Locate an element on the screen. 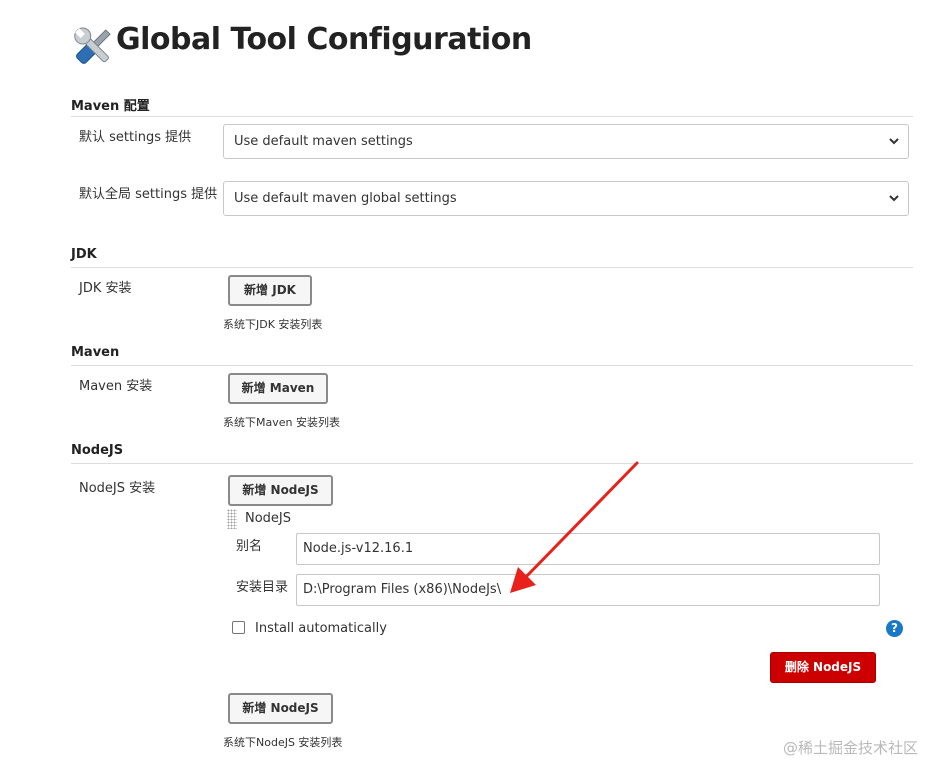  help-icon: ? is located at coordinates (894, 628).